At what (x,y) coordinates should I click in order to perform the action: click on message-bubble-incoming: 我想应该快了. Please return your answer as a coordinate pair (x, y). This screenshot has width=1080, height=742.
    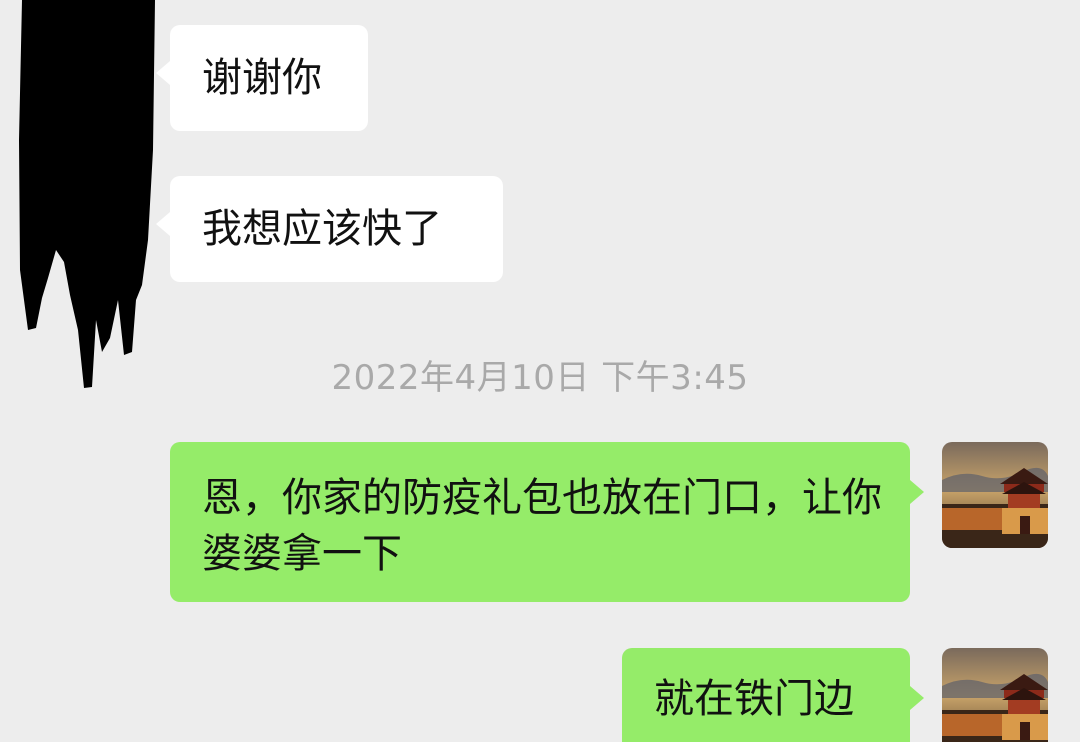
    Looking at the image, I should click on (329, 229).